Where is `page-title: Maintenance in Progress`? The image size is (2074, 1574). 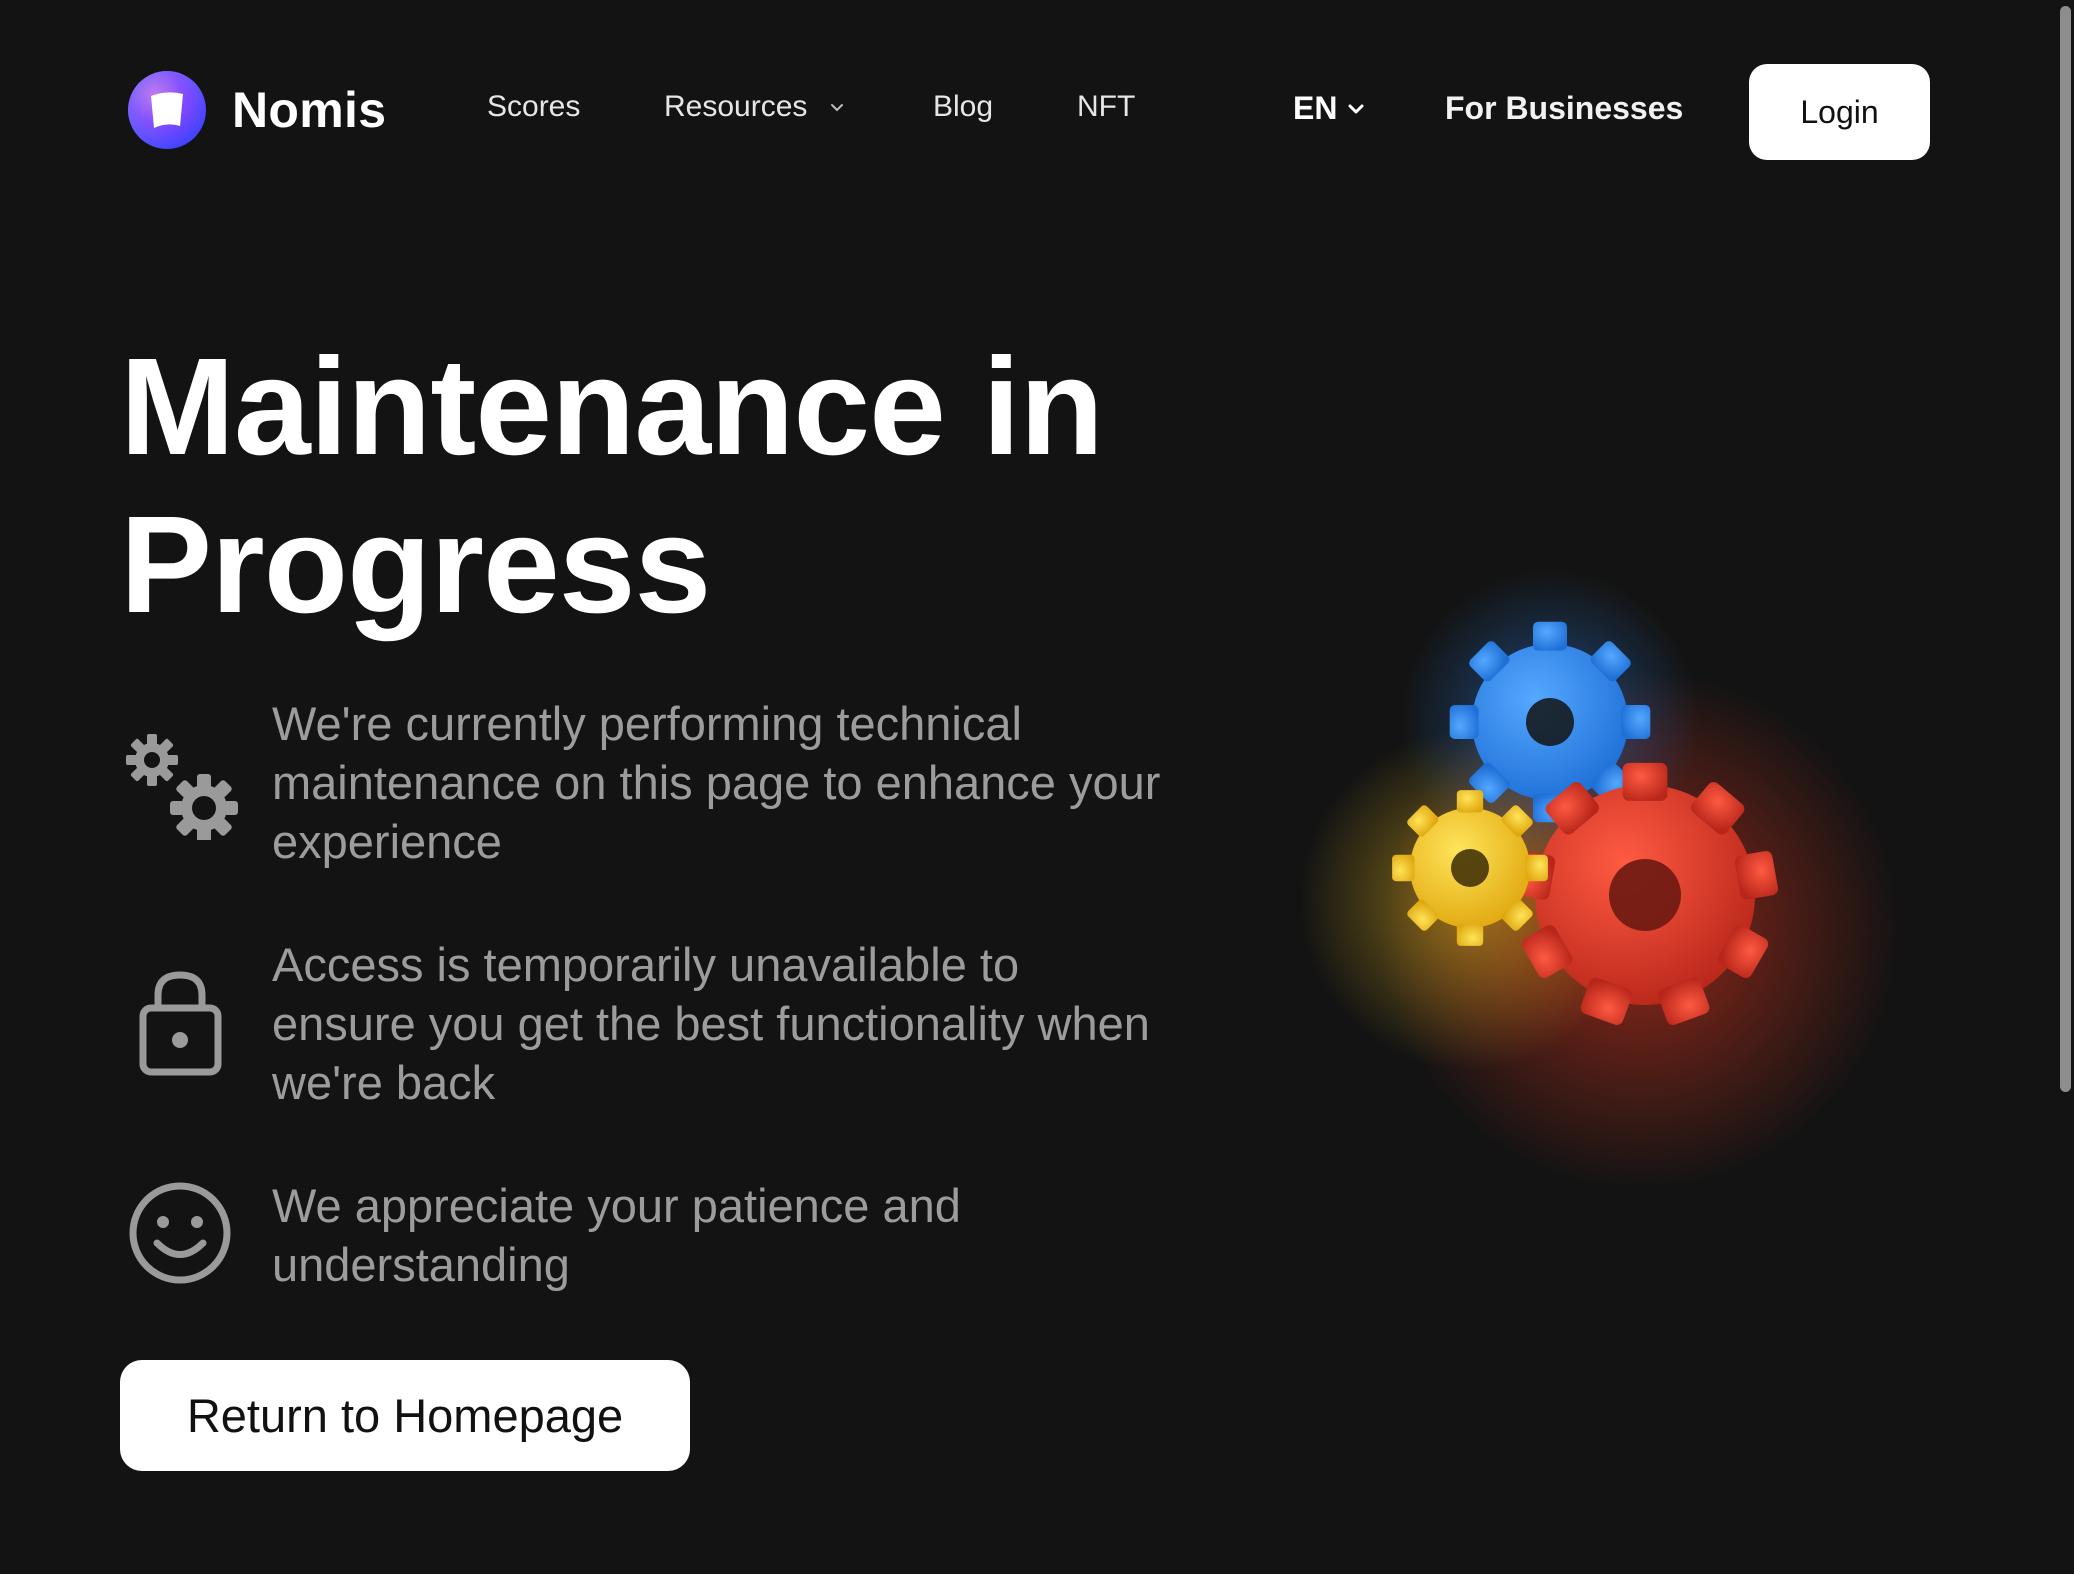
page-title: Maintenance in Progress is located at coordinates (612, 486).